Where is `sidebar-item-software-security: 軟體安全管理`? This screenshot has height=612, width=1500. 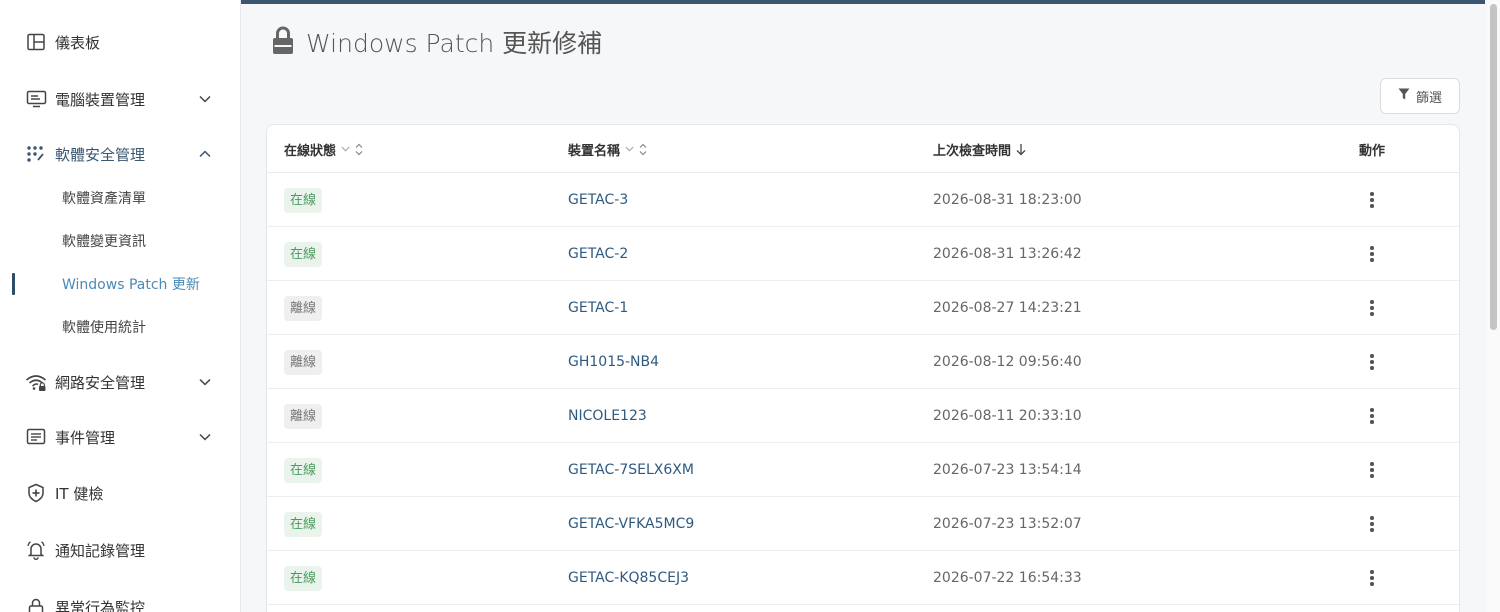 sidebar-item-software-security: 軟體安全管理 is located at coordinates (120, 154).